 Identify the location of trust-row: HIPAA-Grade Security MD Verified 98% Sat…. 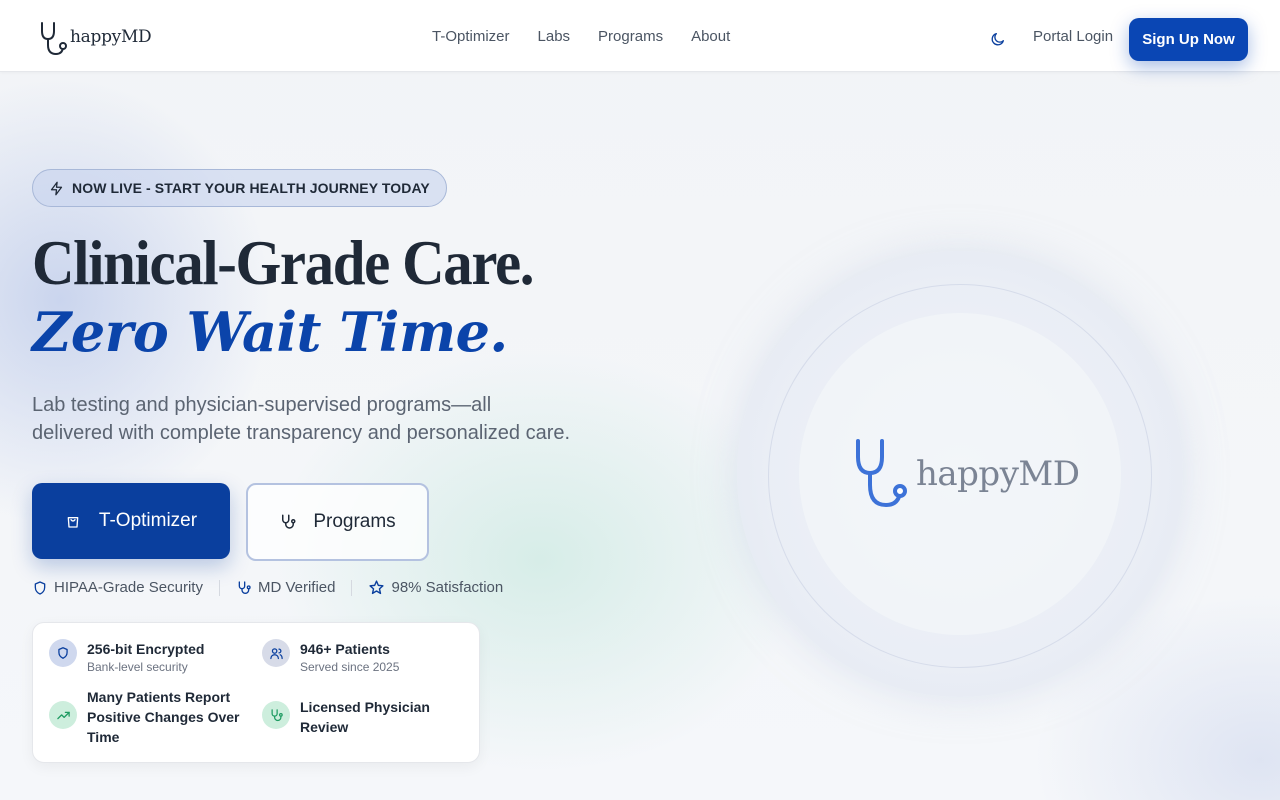
(312, 587).